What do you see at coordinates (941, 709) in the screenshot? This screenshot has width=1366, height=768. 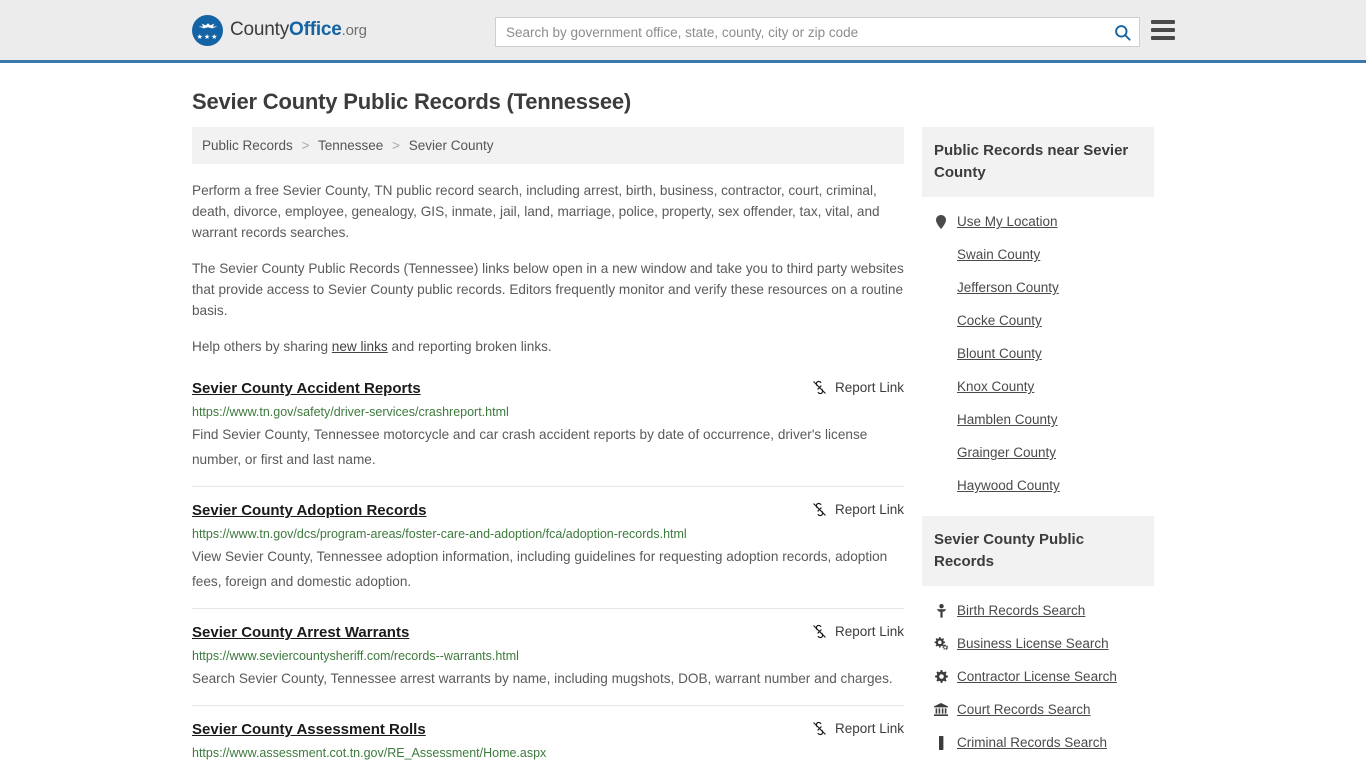 I see `courthouse-icon` at bounding box center [941, 709].